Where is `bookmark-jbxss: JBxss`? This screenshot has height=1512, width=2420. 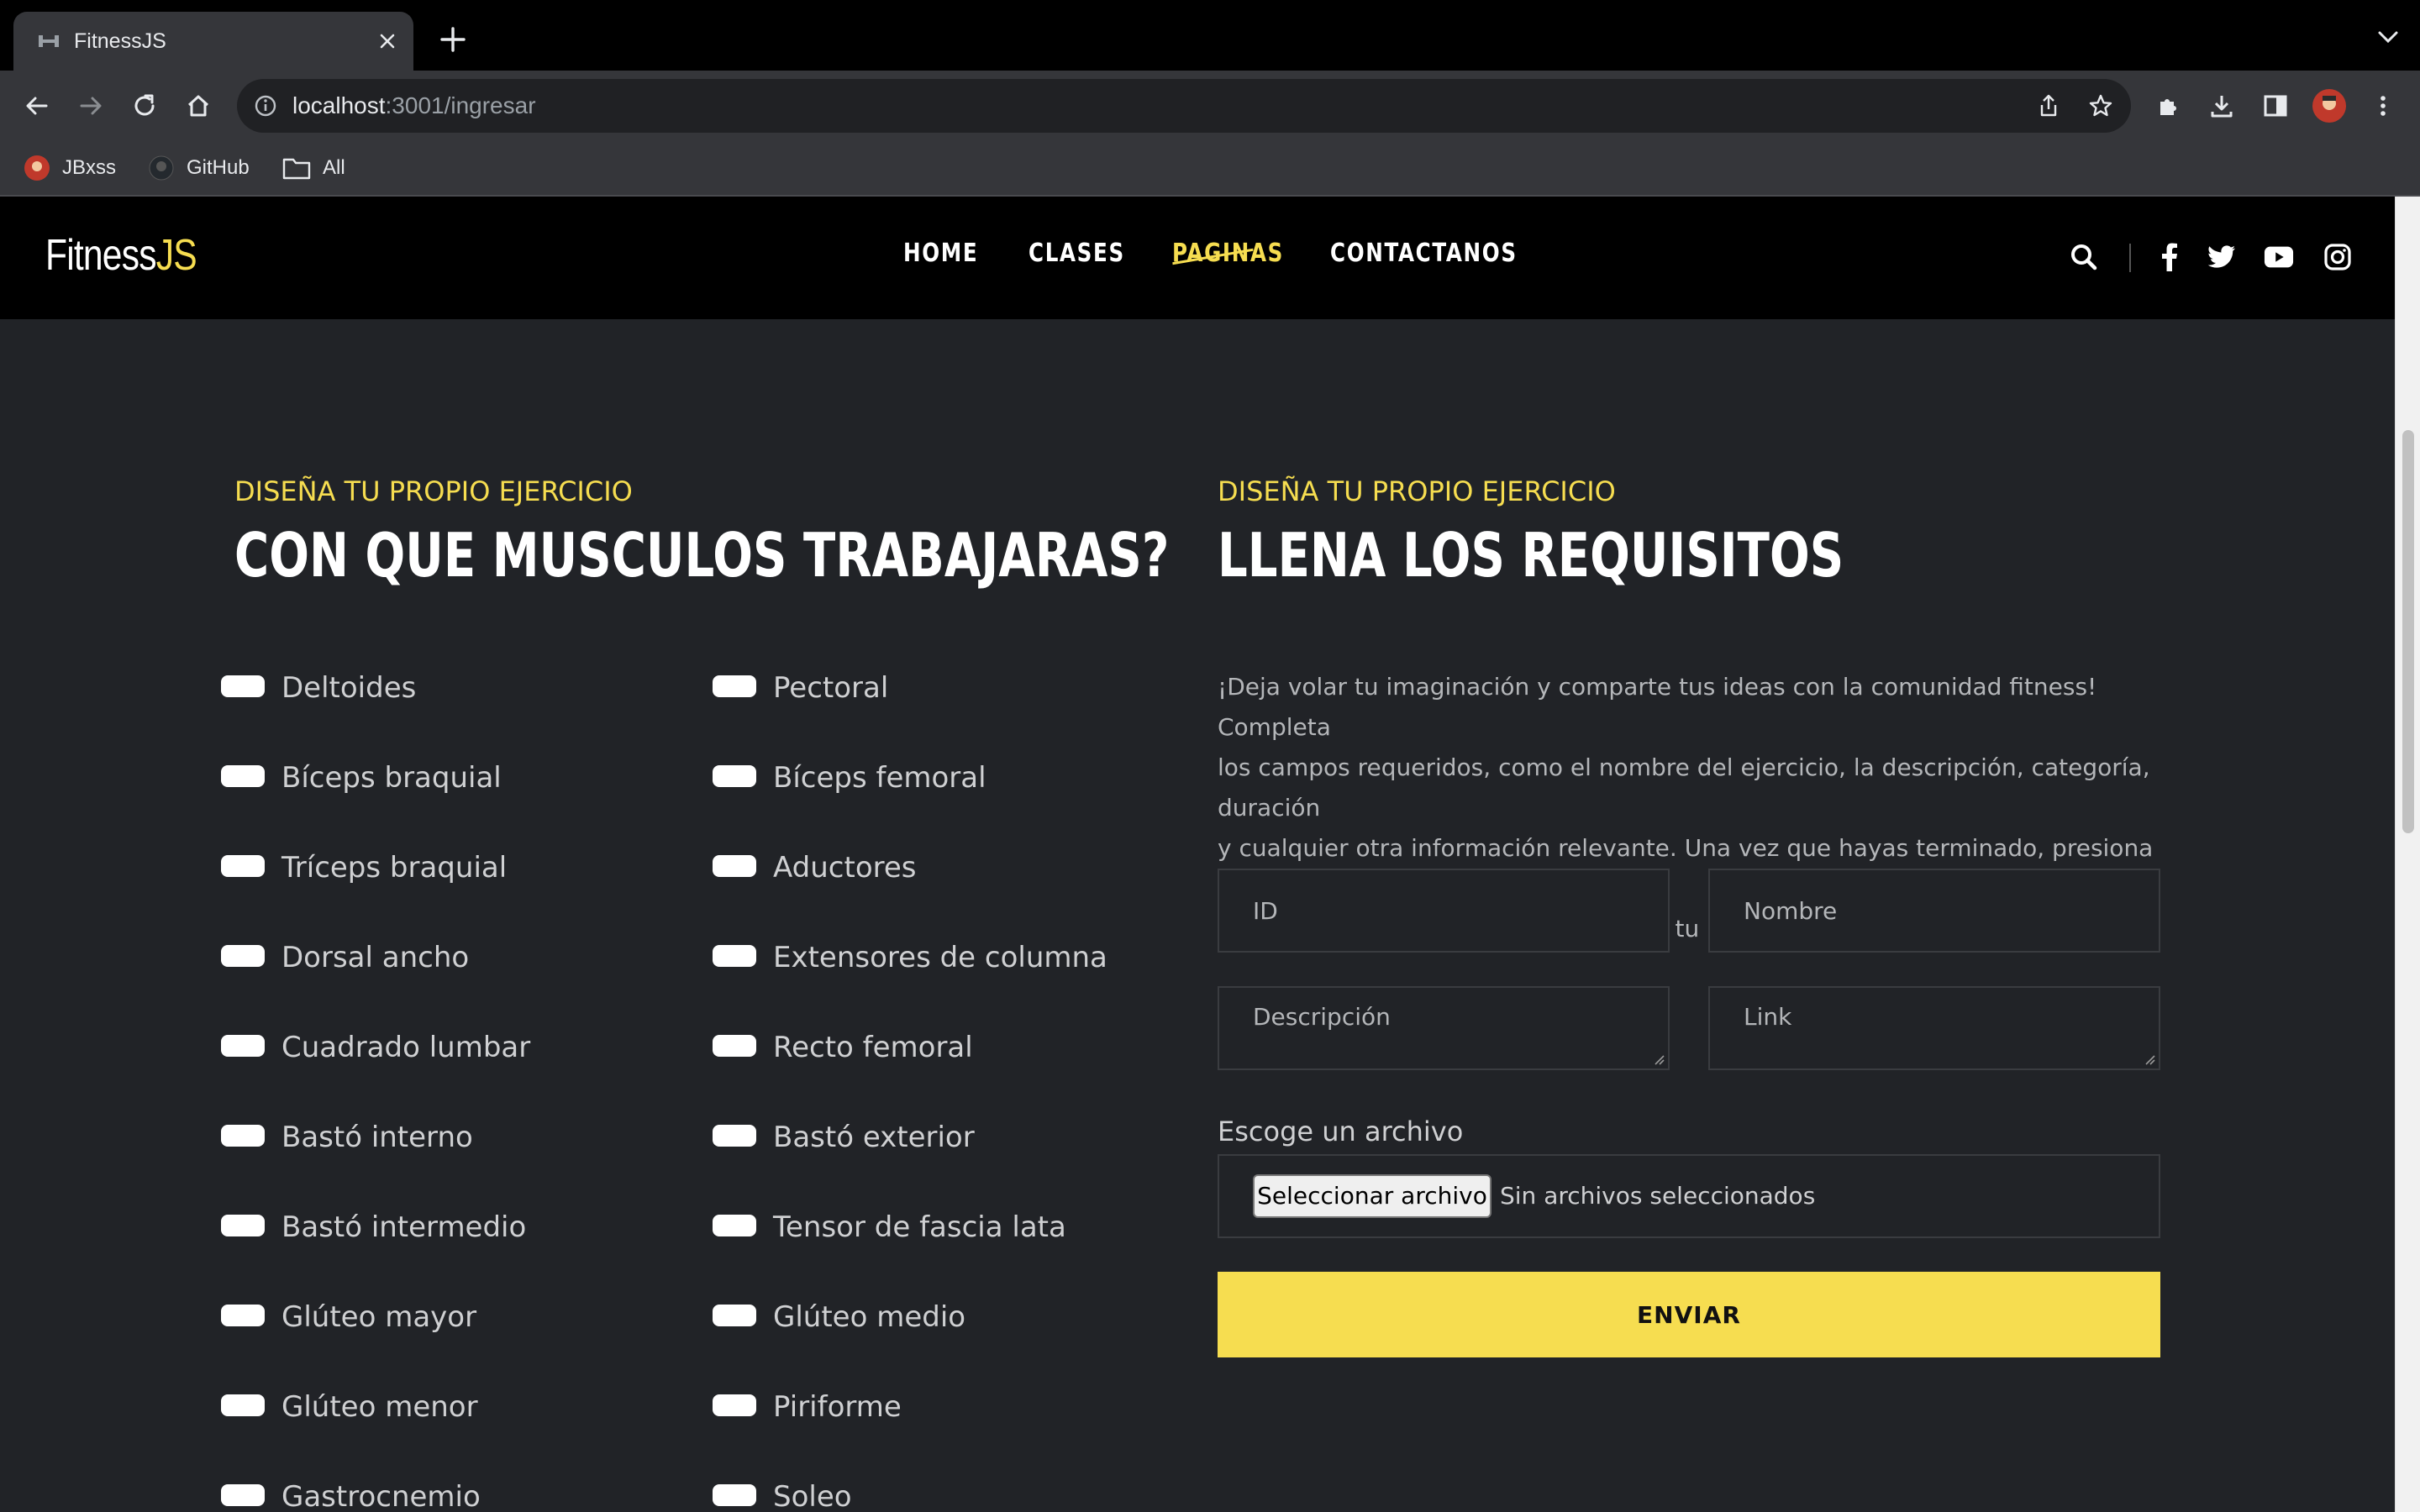
bookmark-jbxss: JBxss is located at coordinates (70, 168).